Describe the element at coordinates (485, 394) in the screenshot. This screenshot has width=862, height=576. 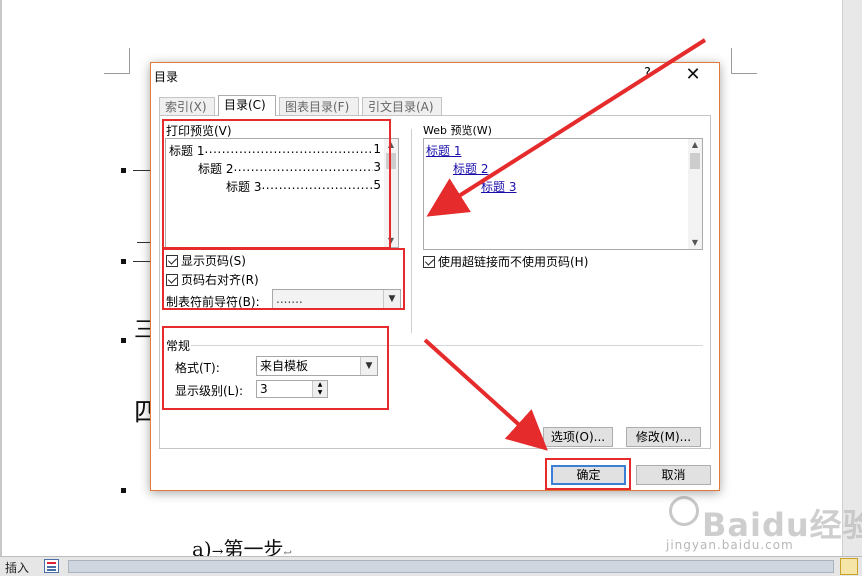
I see `arrow-to-options-button` at that location.